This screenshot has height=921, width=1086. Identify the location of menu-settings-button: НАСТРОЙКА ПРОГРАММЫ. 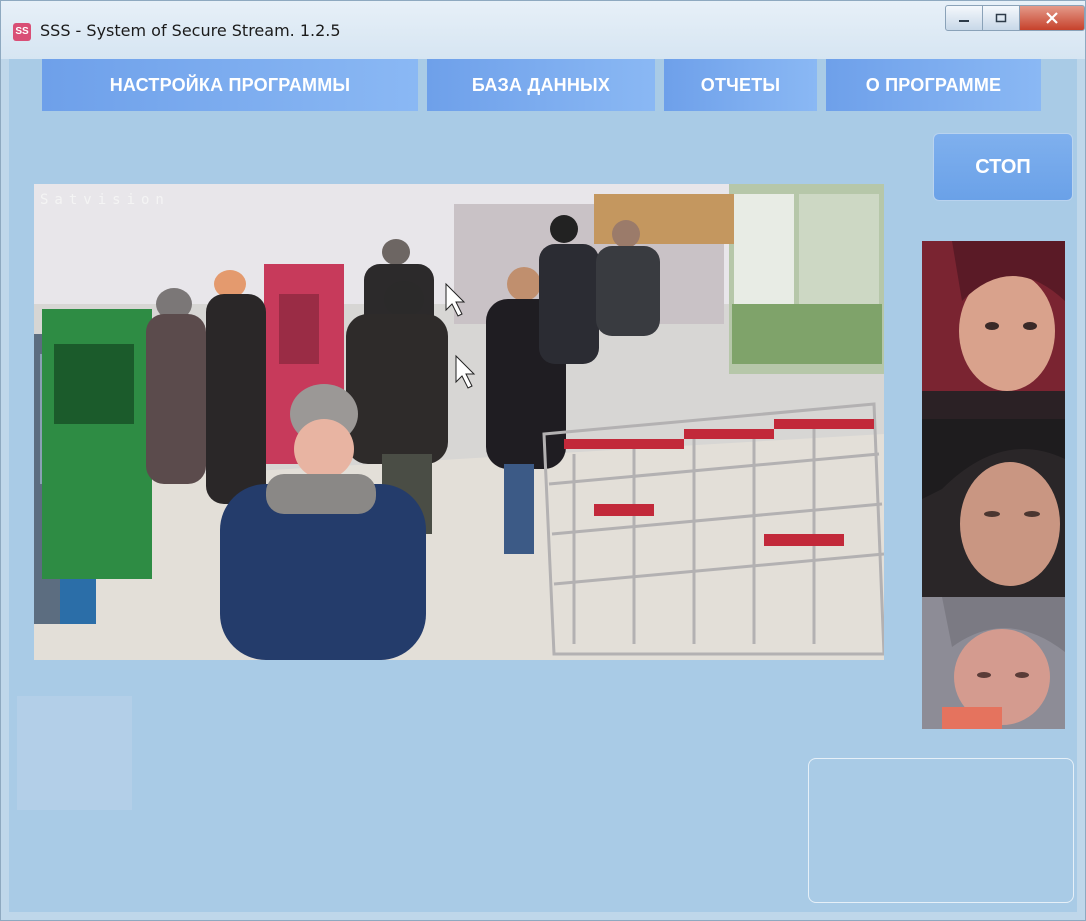
(230, 85).